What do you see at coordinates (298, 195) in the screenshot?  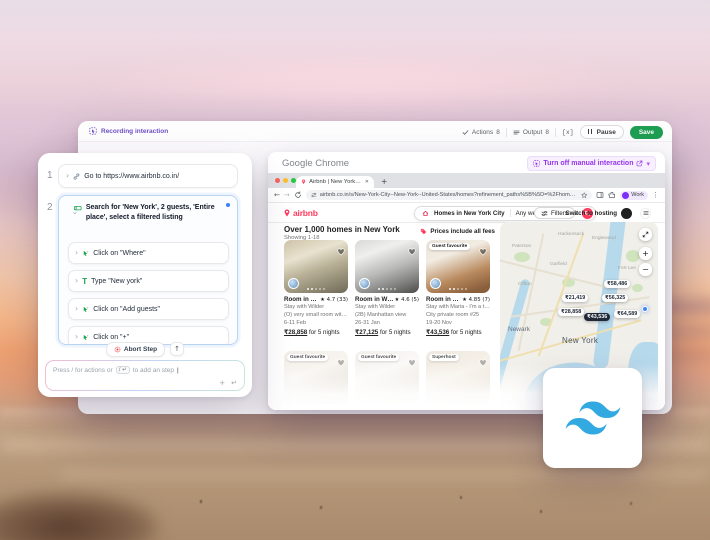 I see `reload-button` at bounding box center [298, 195].